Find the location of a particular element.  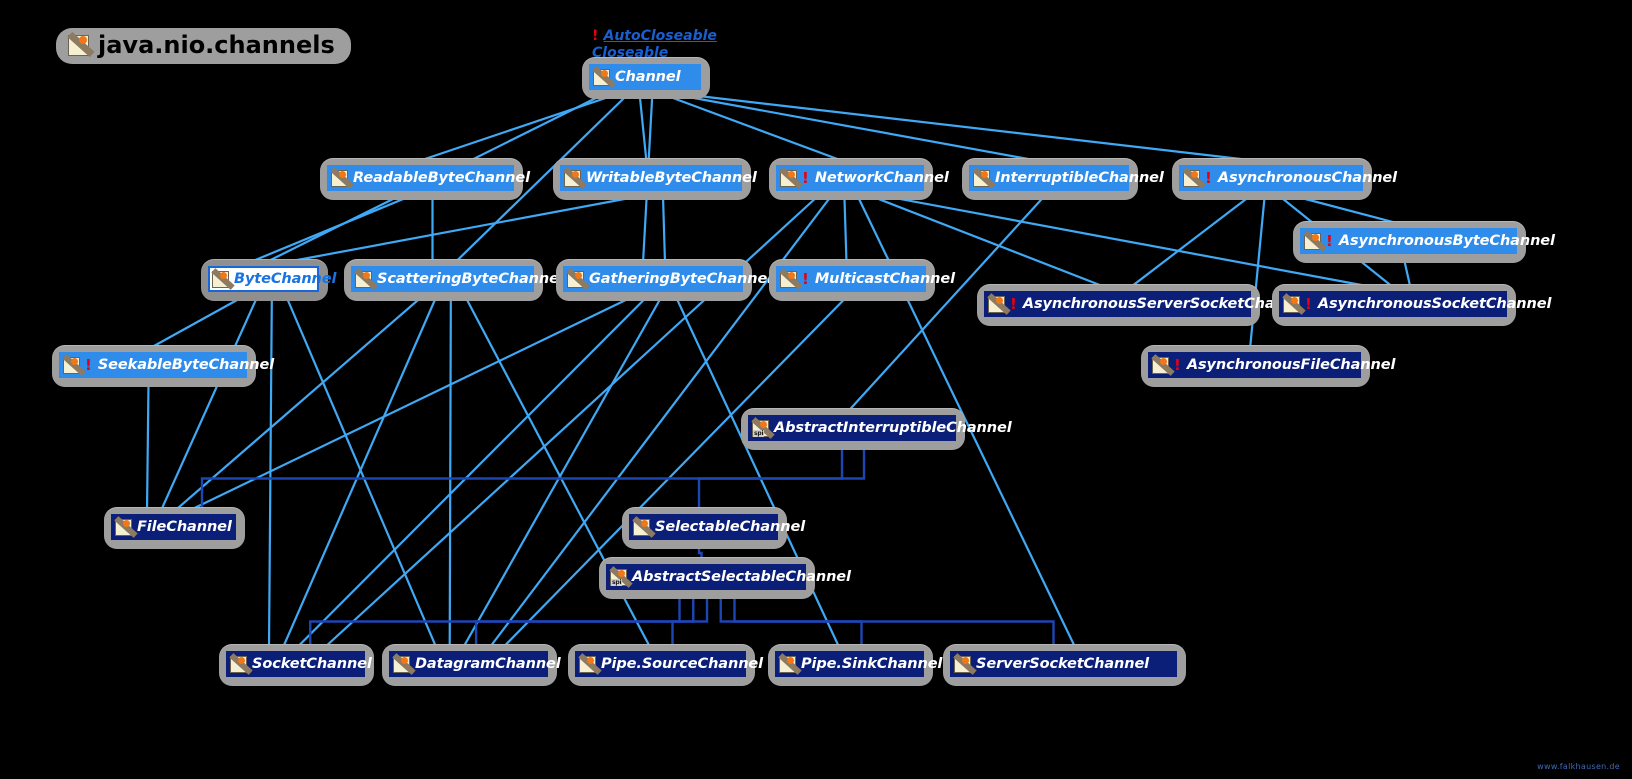

class-node-datagramchannel: DatagramChannel is located at coordinates (471, 665).